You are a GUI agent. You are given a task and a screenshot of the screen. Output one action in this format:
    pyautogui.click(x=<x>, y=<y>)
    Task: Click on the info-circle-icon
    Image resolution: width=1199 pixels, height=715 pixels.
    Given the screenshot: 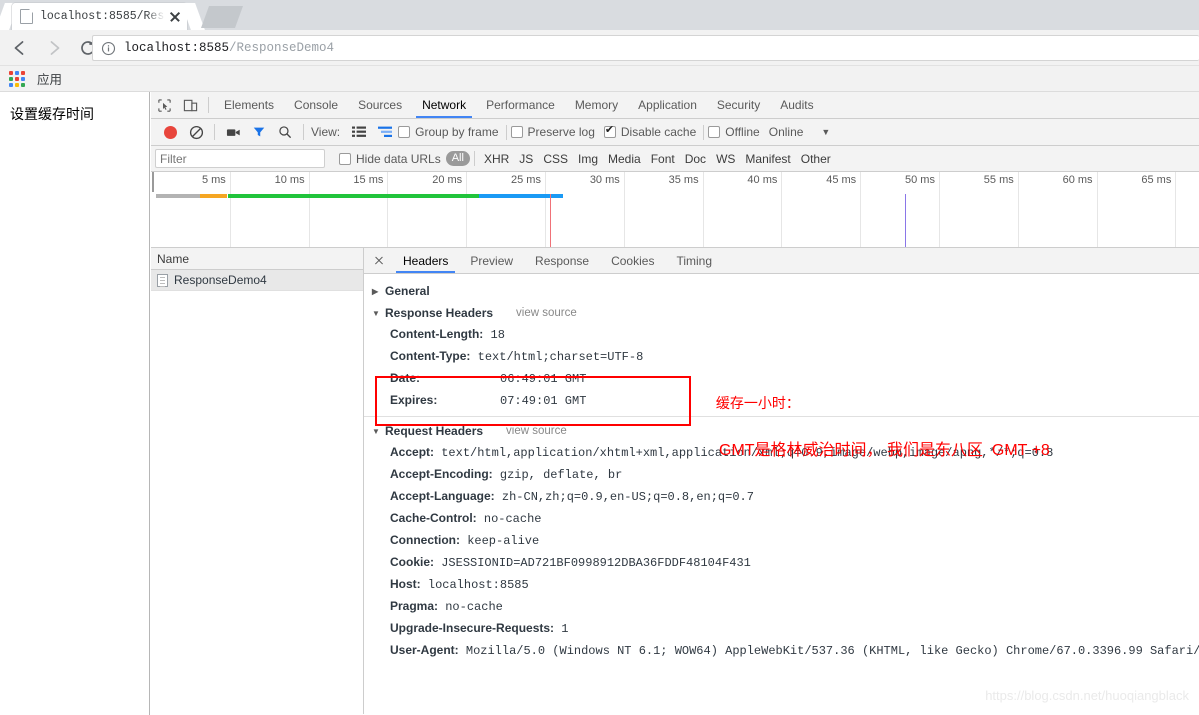 What is the action you would take?
    pyautogui.click(x=108, y=48)
    